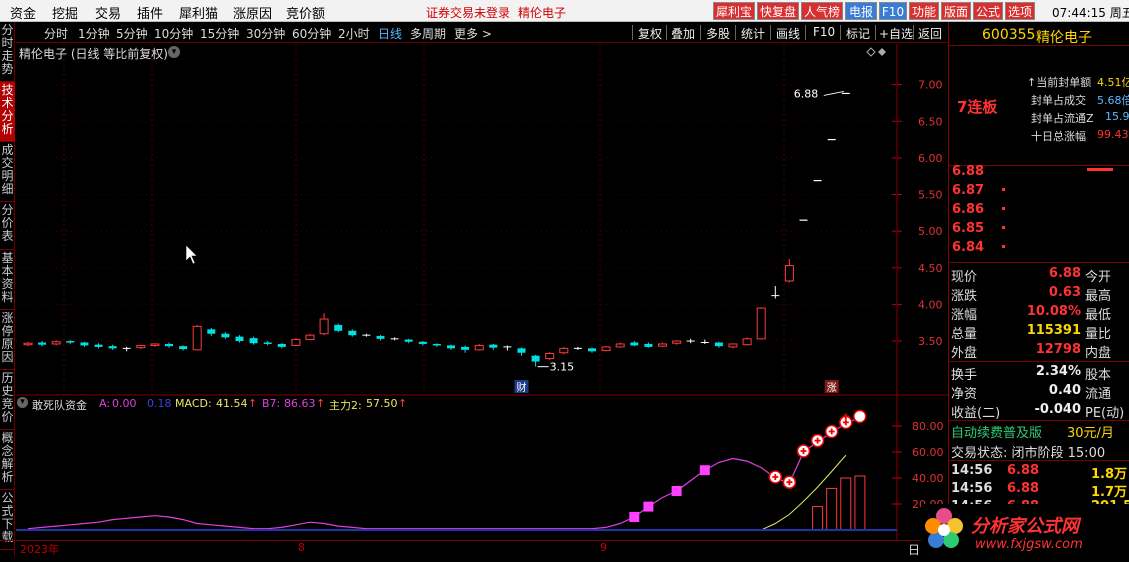 This screenshot has height=562, width=1129. What do you see at coordinates (219, 33) in the screenshot?
I see `period-15min: 15分钟` at bounding box center [219, 33].